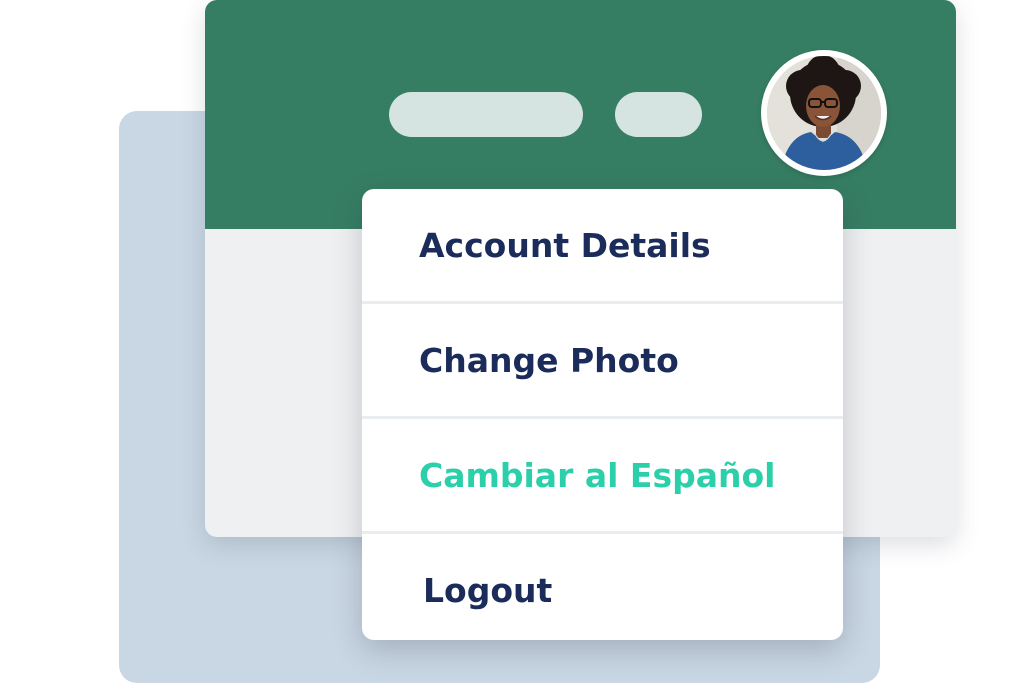 This screenshot has height=683, width=1024. What do you see at coordinates (602, 587) in the screenshot?
I see `menu-item-logout: Logout` at bounding box center [602, 587].